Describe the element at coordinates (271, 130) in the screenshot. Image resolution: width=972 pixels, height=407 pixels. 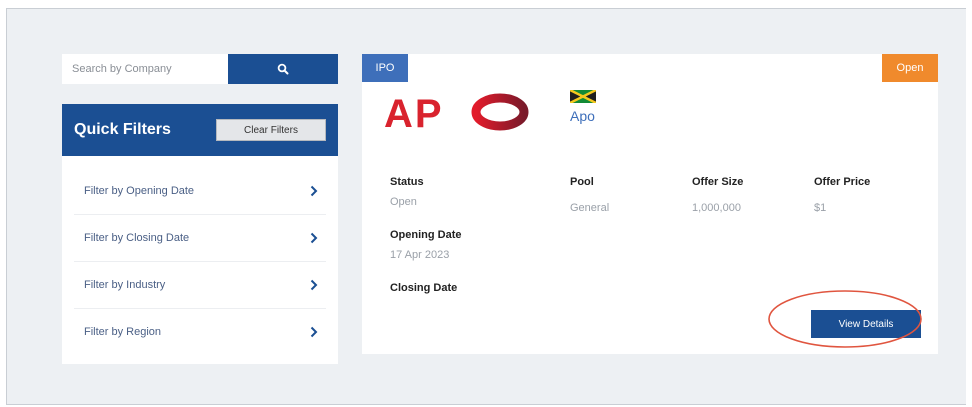
I see `clear-filters-button: Clear Filters` at that location.